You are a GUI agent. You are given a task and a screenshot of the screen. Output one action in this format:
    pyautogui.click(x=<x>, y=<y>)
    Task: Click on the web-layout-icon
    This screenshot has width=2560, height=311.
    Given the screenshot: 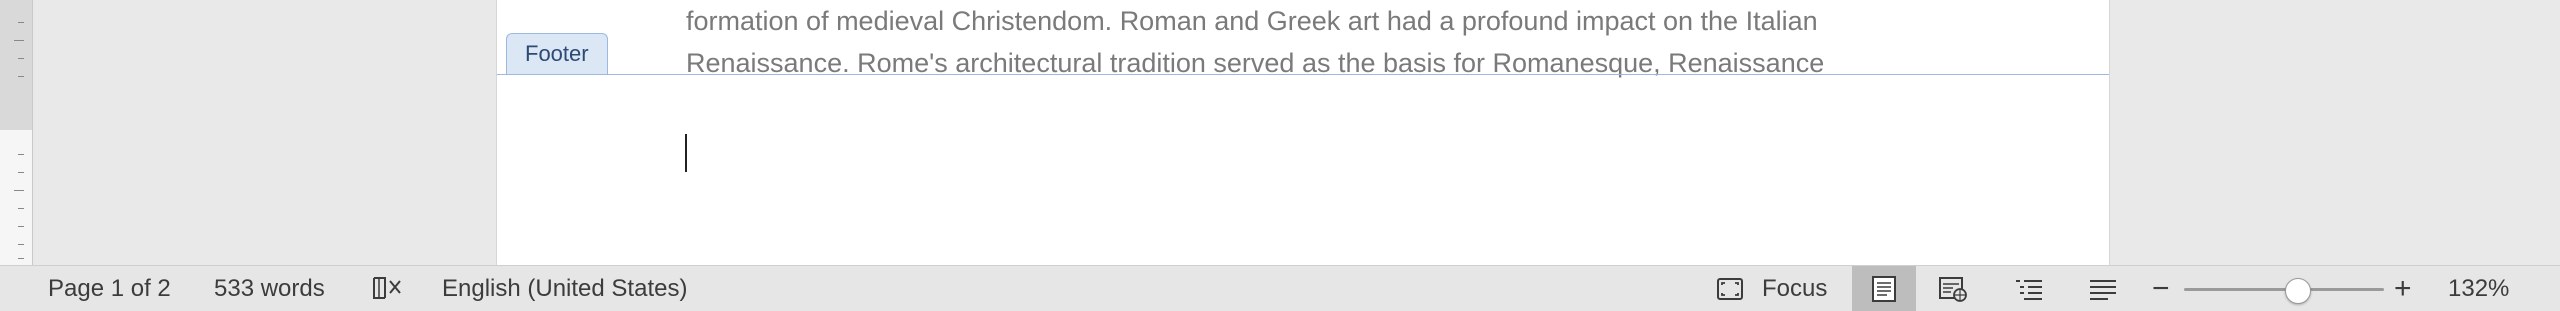 What is the action you would take?
    pyautogui.click(x=1953, y=289)
    